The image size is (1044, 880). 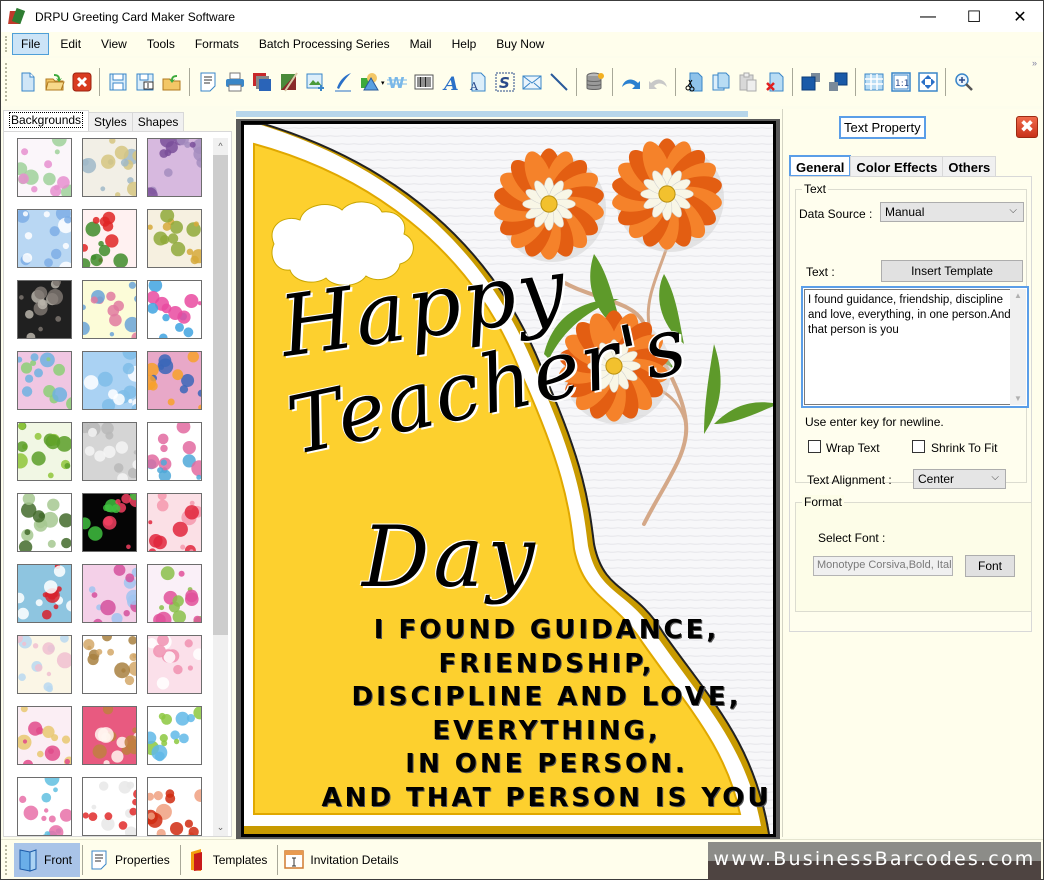 What do you see at coordinates (44, 522) in the screenshot?
I see `background-thumbnail-green-ornaments` at bounding box center [44, 522].